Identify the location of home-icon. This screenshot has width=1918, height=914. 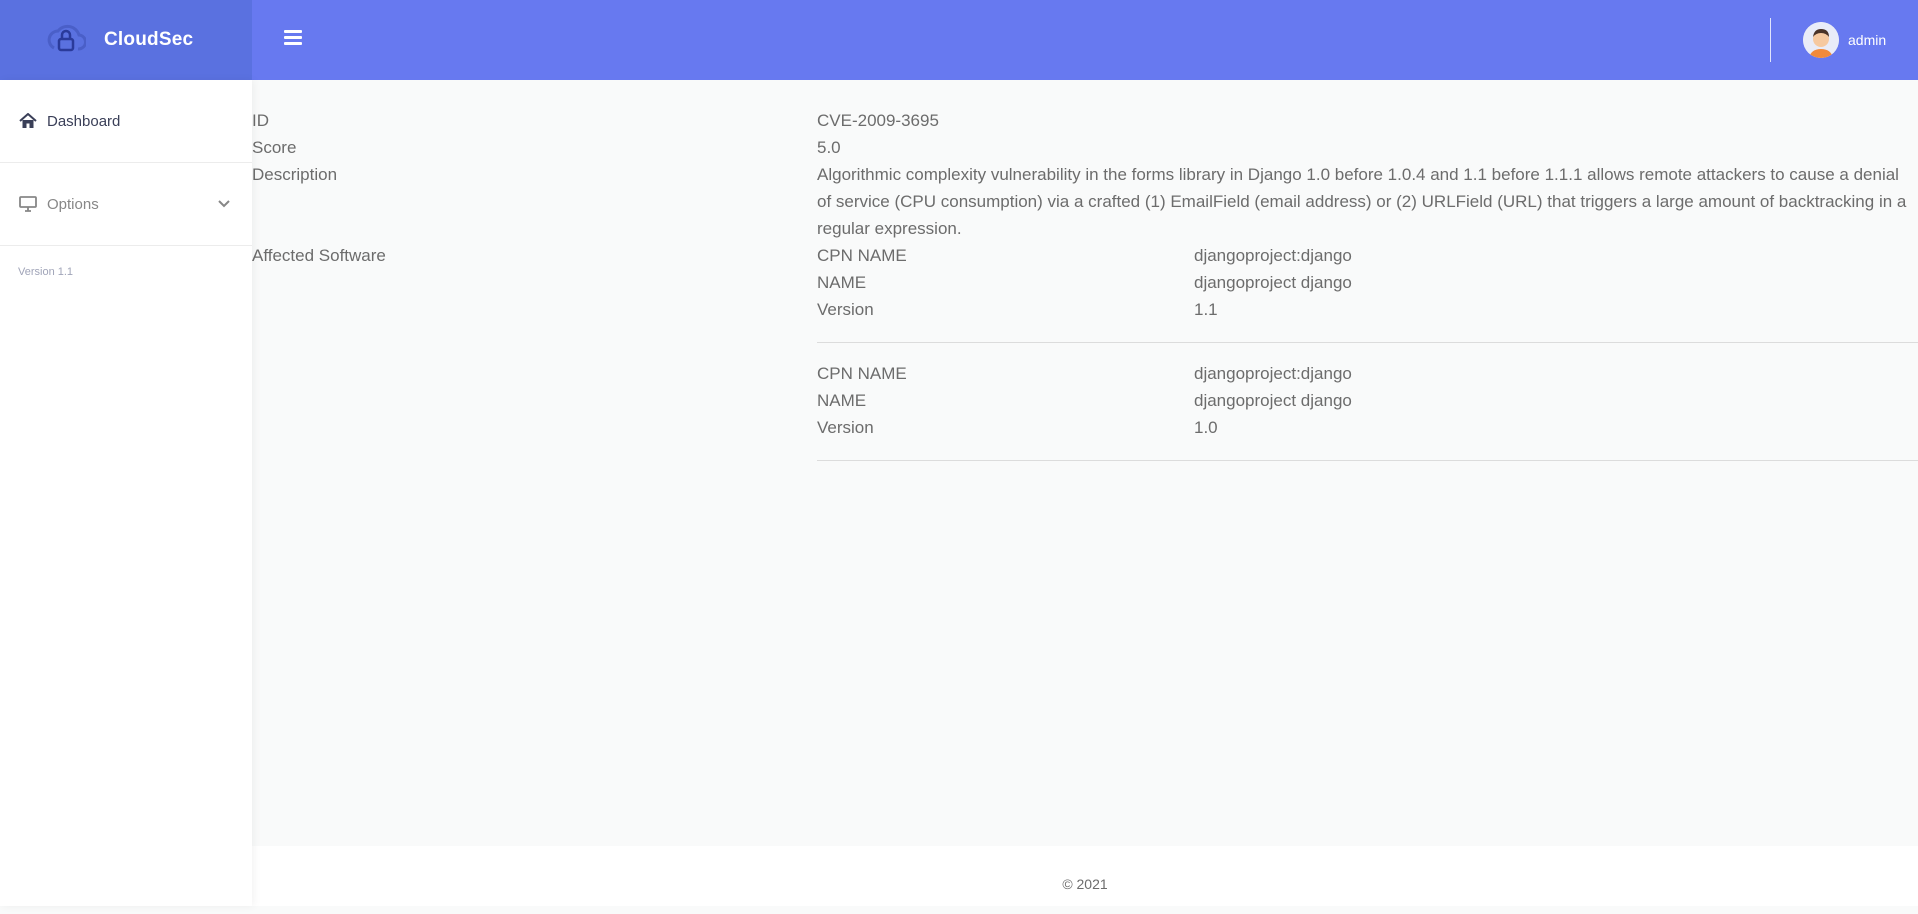
(28, 120).